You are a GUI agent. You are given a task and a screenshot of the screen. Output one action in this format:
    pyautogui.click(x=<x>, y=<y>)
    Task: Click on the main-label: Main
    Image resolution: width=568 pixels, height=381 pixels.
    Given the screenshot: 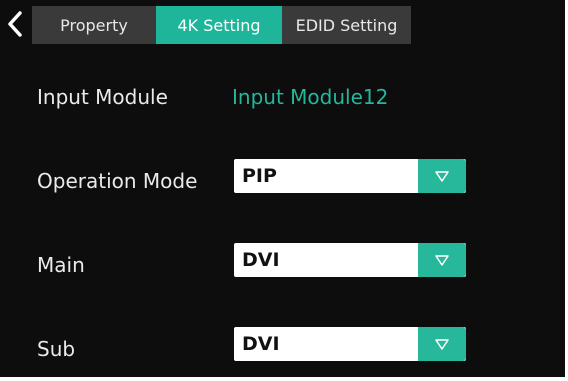 What is the action you would take?
    pyautogui.click(x=61, y=265)
    